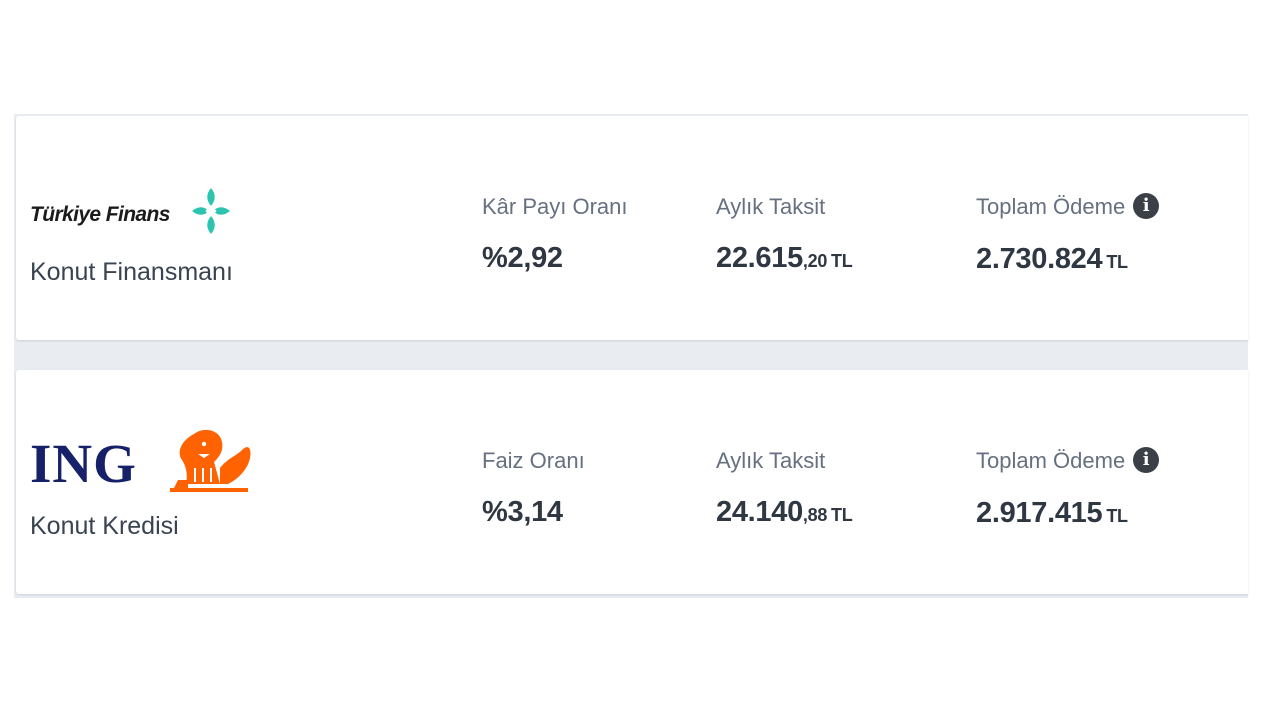 The height and width of the screenshot is (720, 1280). I want to click on turkiye-finans-mark-icon, so click(211, 211).